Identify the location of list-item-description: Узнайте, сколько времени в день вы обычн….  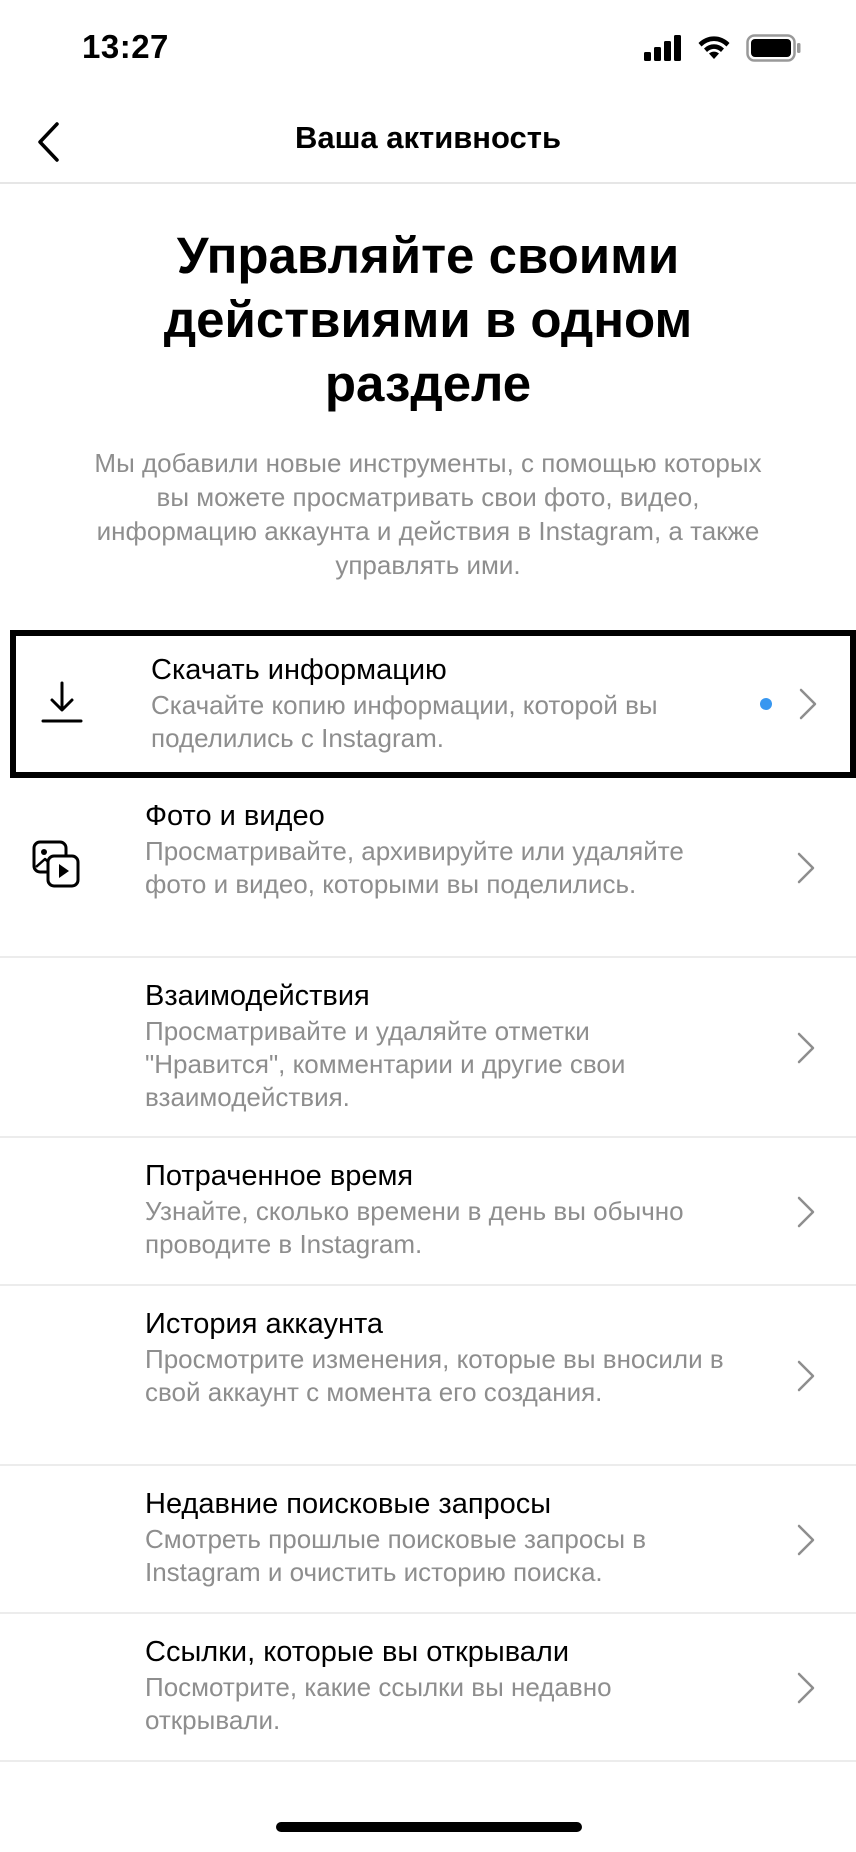
(414, 1227).